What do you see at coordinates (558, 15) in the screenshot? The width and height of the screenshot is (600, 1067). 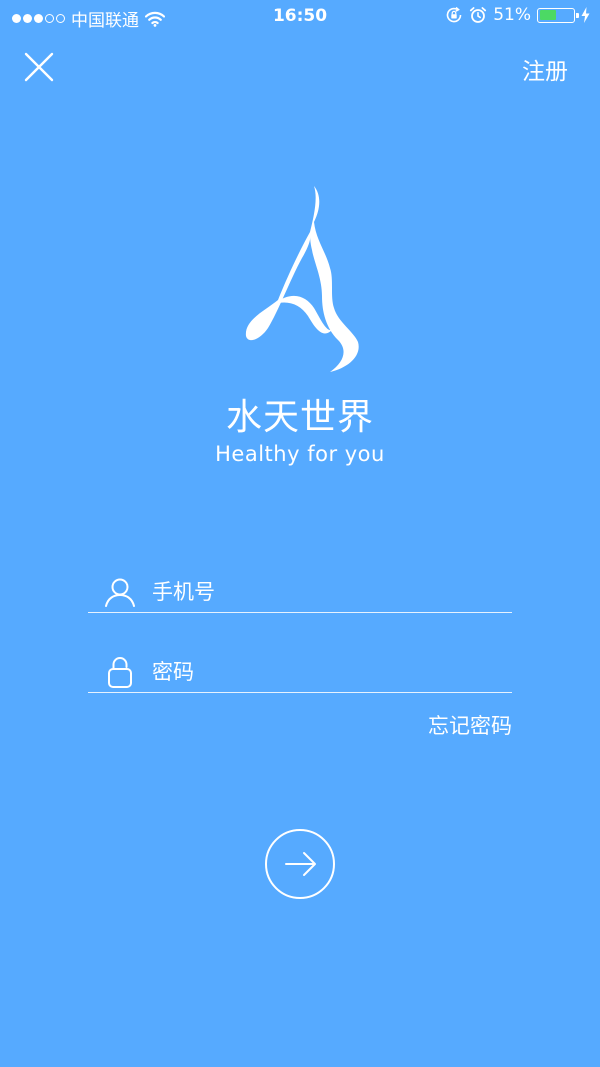 I see `battery-icon` at bounding box center [558, 15].